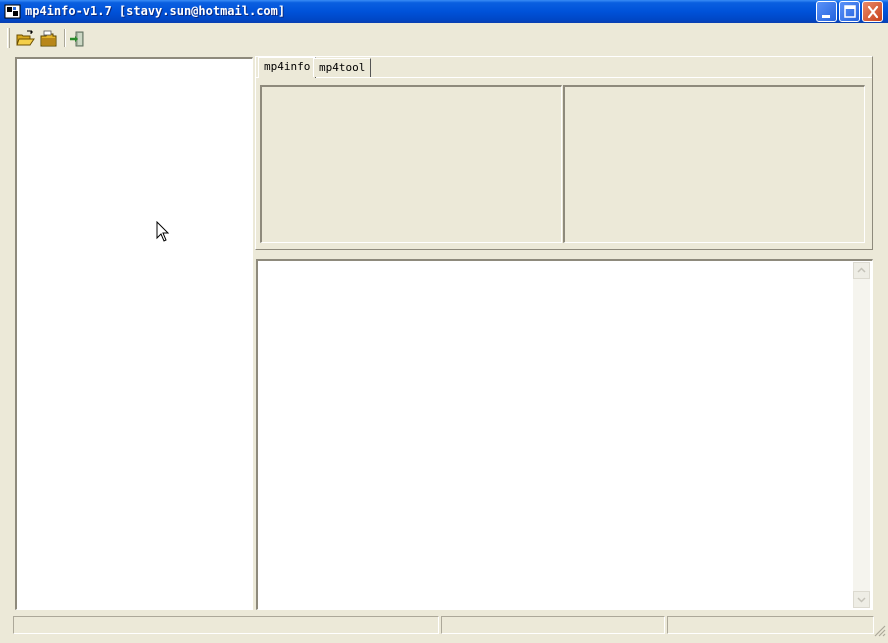 This screenshot has height=643, width=888. Describe the element at coordinates (714, 164) in the screenshot. I see `info-panel-right` at that location.